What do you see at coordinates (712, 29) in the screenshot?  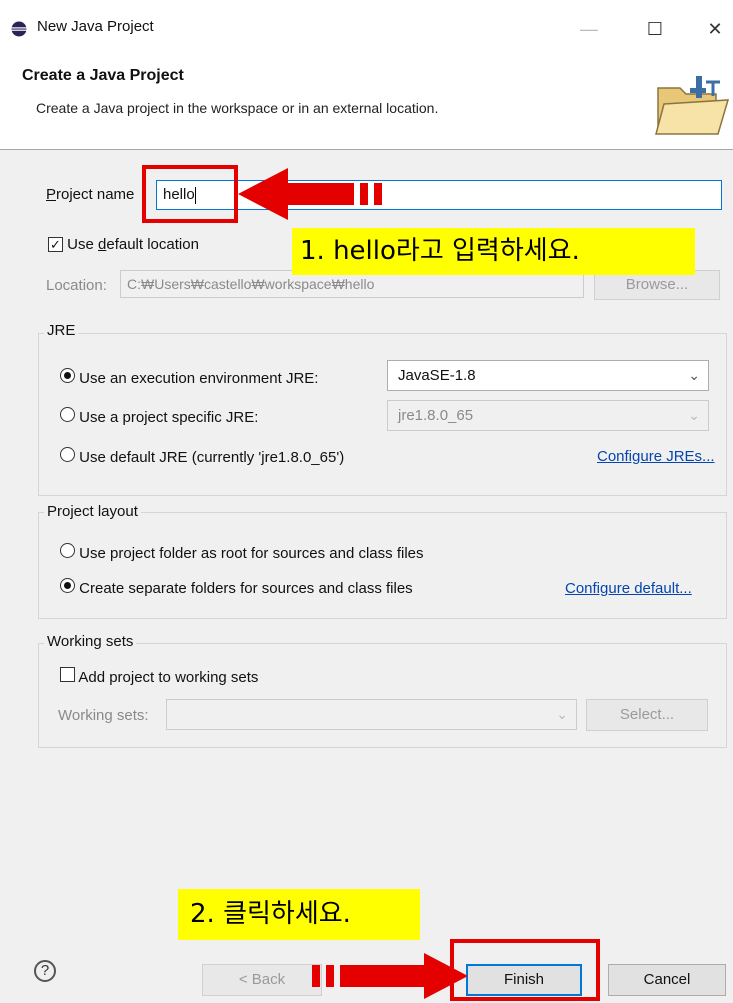 I see `close-button: ✕` at bounding box center [712, 29].